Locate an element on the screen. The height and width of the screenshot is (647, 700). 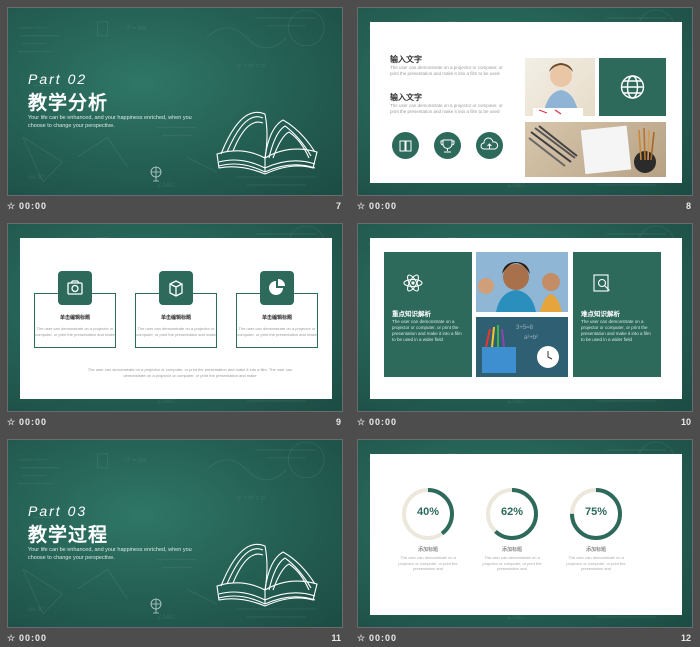
trophy-icon is located at coordinates (447, 145).